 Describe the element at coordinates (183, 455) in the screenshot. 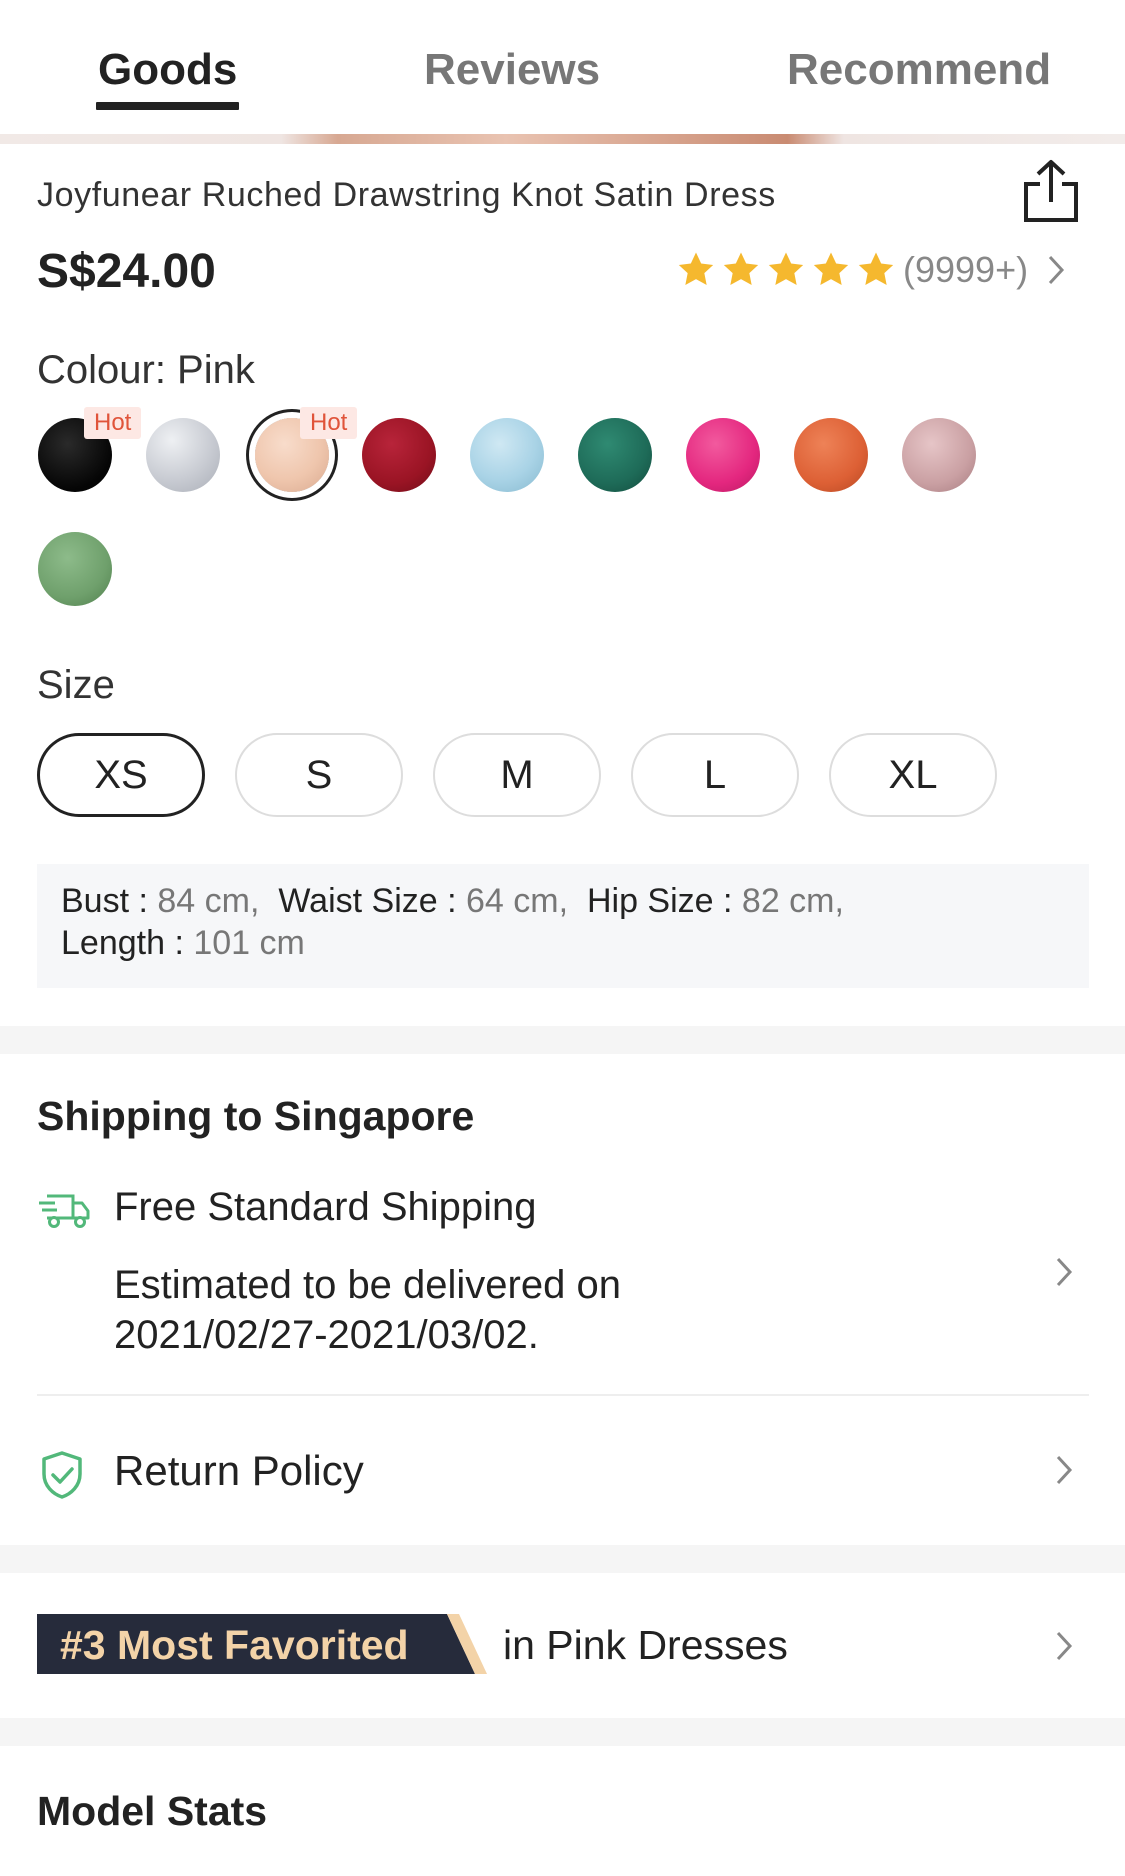

I see `colour-swatch-silver` at that location.